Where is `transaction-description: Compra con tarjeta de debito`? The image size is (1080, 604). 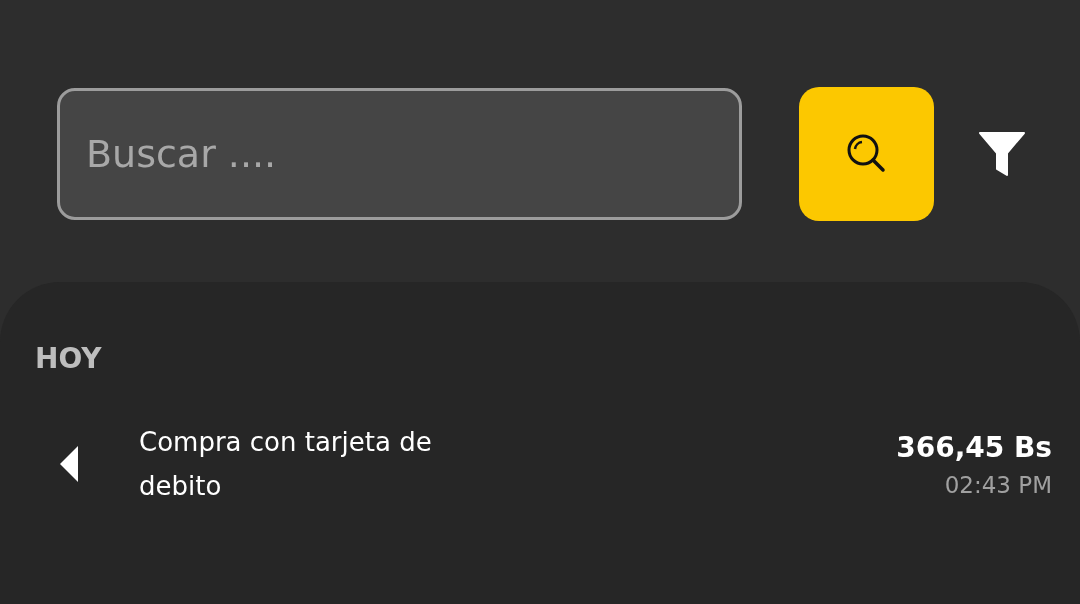
transaction-description: Compra con tarjeta de debito is located at coordinates (286, 464).